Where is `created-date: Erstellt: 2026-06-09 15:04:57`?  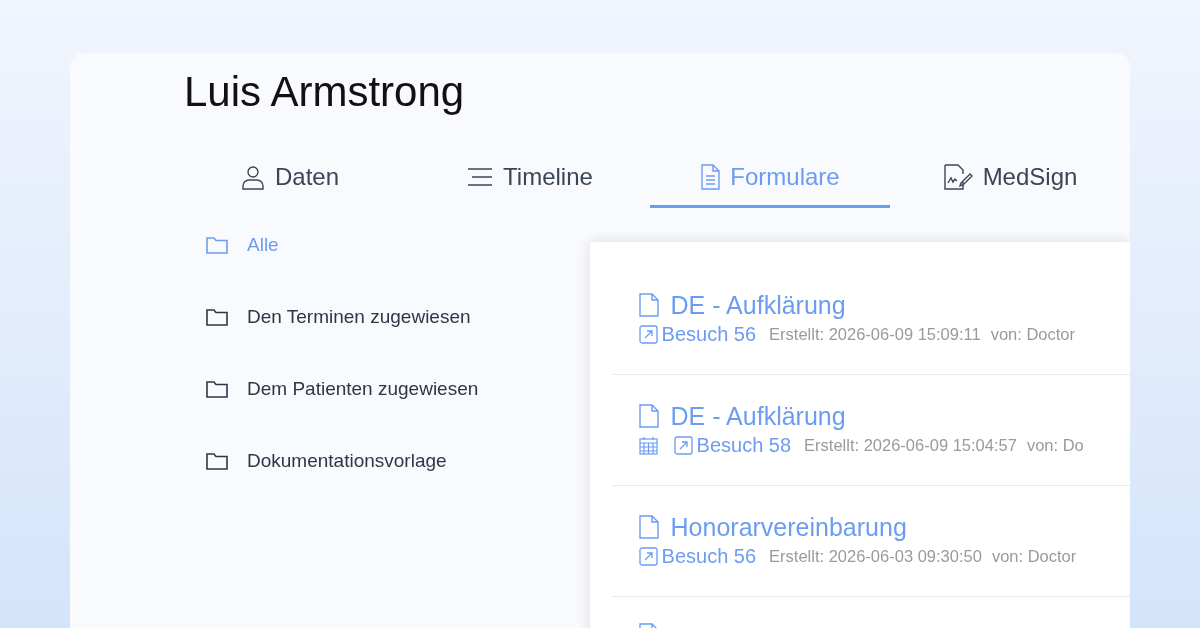
created-date: Erstellt: 2026-06-09 15:04:57 is located at coordinates (910, 445).